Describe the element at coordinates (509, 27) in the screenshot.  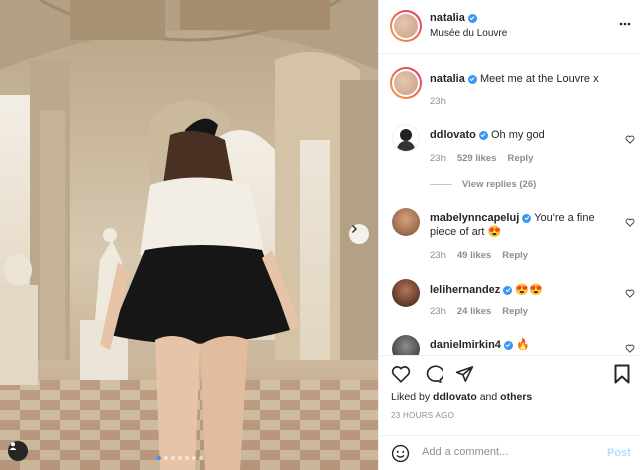
I see `post-header: natalia Musée du Louvre` at that location.